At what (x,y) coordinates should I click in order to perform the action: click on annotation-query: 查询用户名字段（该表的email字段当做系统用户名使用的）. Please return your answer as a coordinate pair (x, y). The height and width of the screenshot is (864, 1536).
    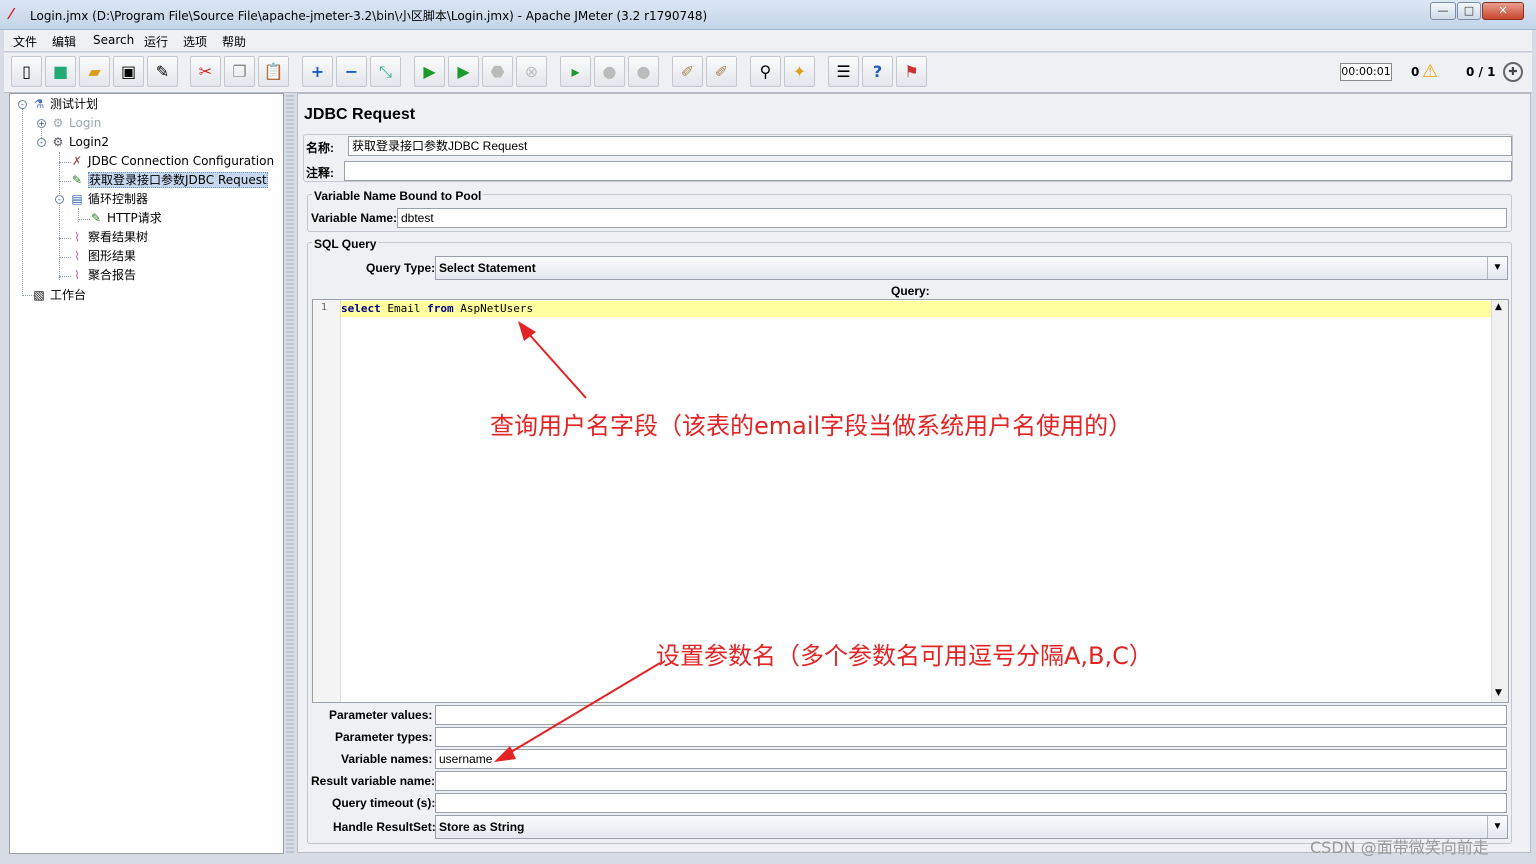
    Looking at the image, I should click on (811, 426).